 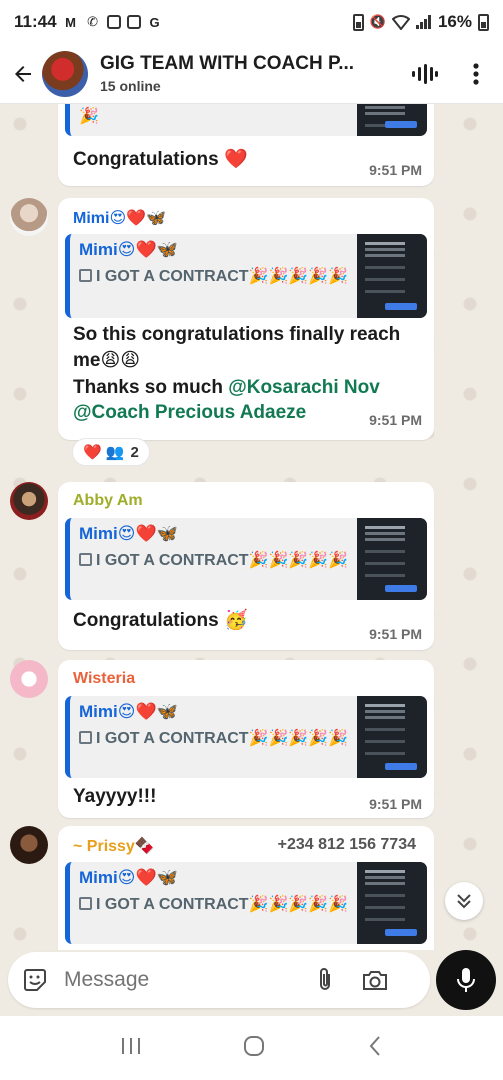 I want to click on google-icon: G, so click(x=154, y=22).